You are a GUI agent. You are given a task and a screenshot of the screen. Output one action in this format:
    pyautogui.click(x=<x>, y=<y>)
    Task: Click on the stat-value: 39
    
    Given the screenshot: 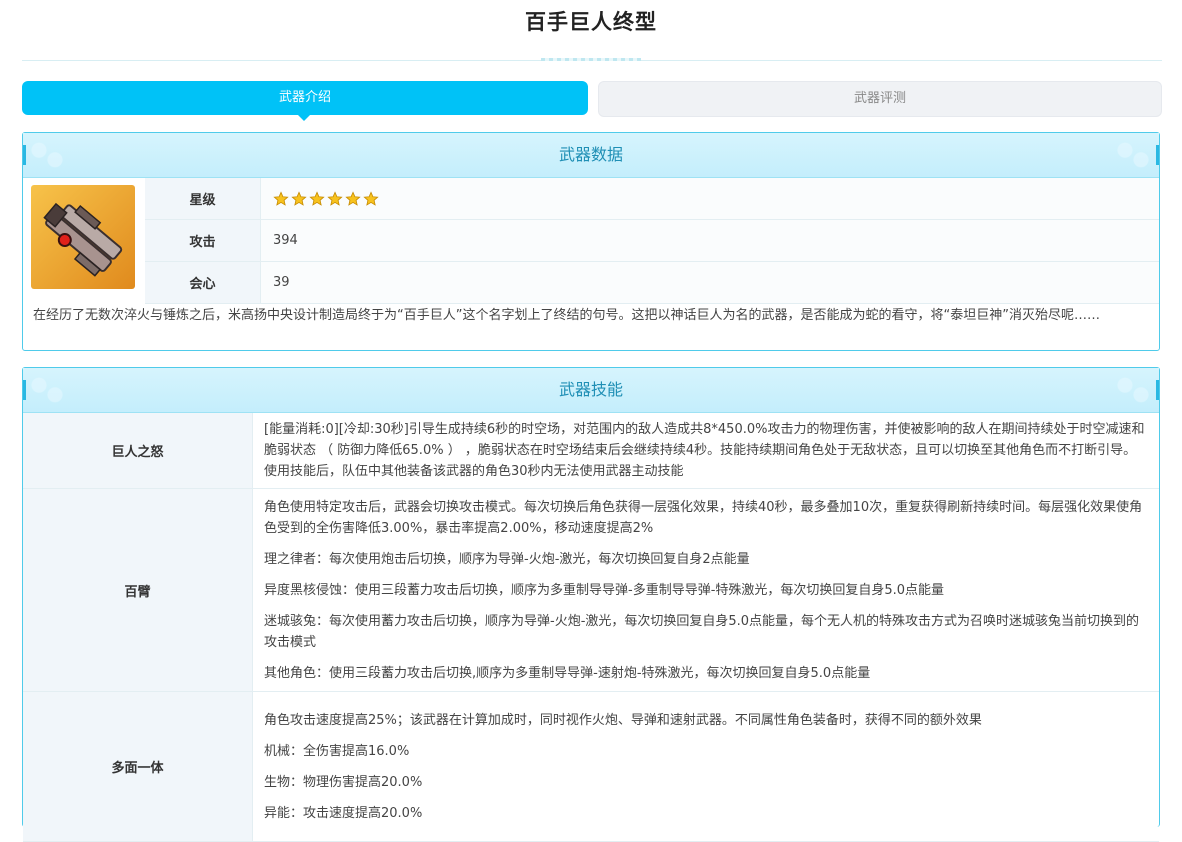 What is the action you would take?
    pyautogui.click(x=709, y=282)
    